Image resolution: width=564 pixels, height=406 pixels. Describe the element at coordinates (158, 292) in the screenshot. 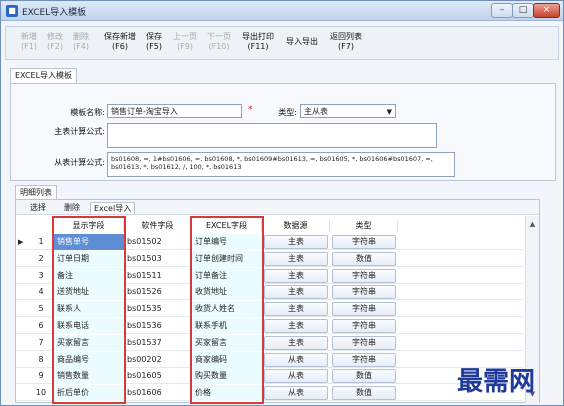

I see `software-field-cell: bs01526` at that location.